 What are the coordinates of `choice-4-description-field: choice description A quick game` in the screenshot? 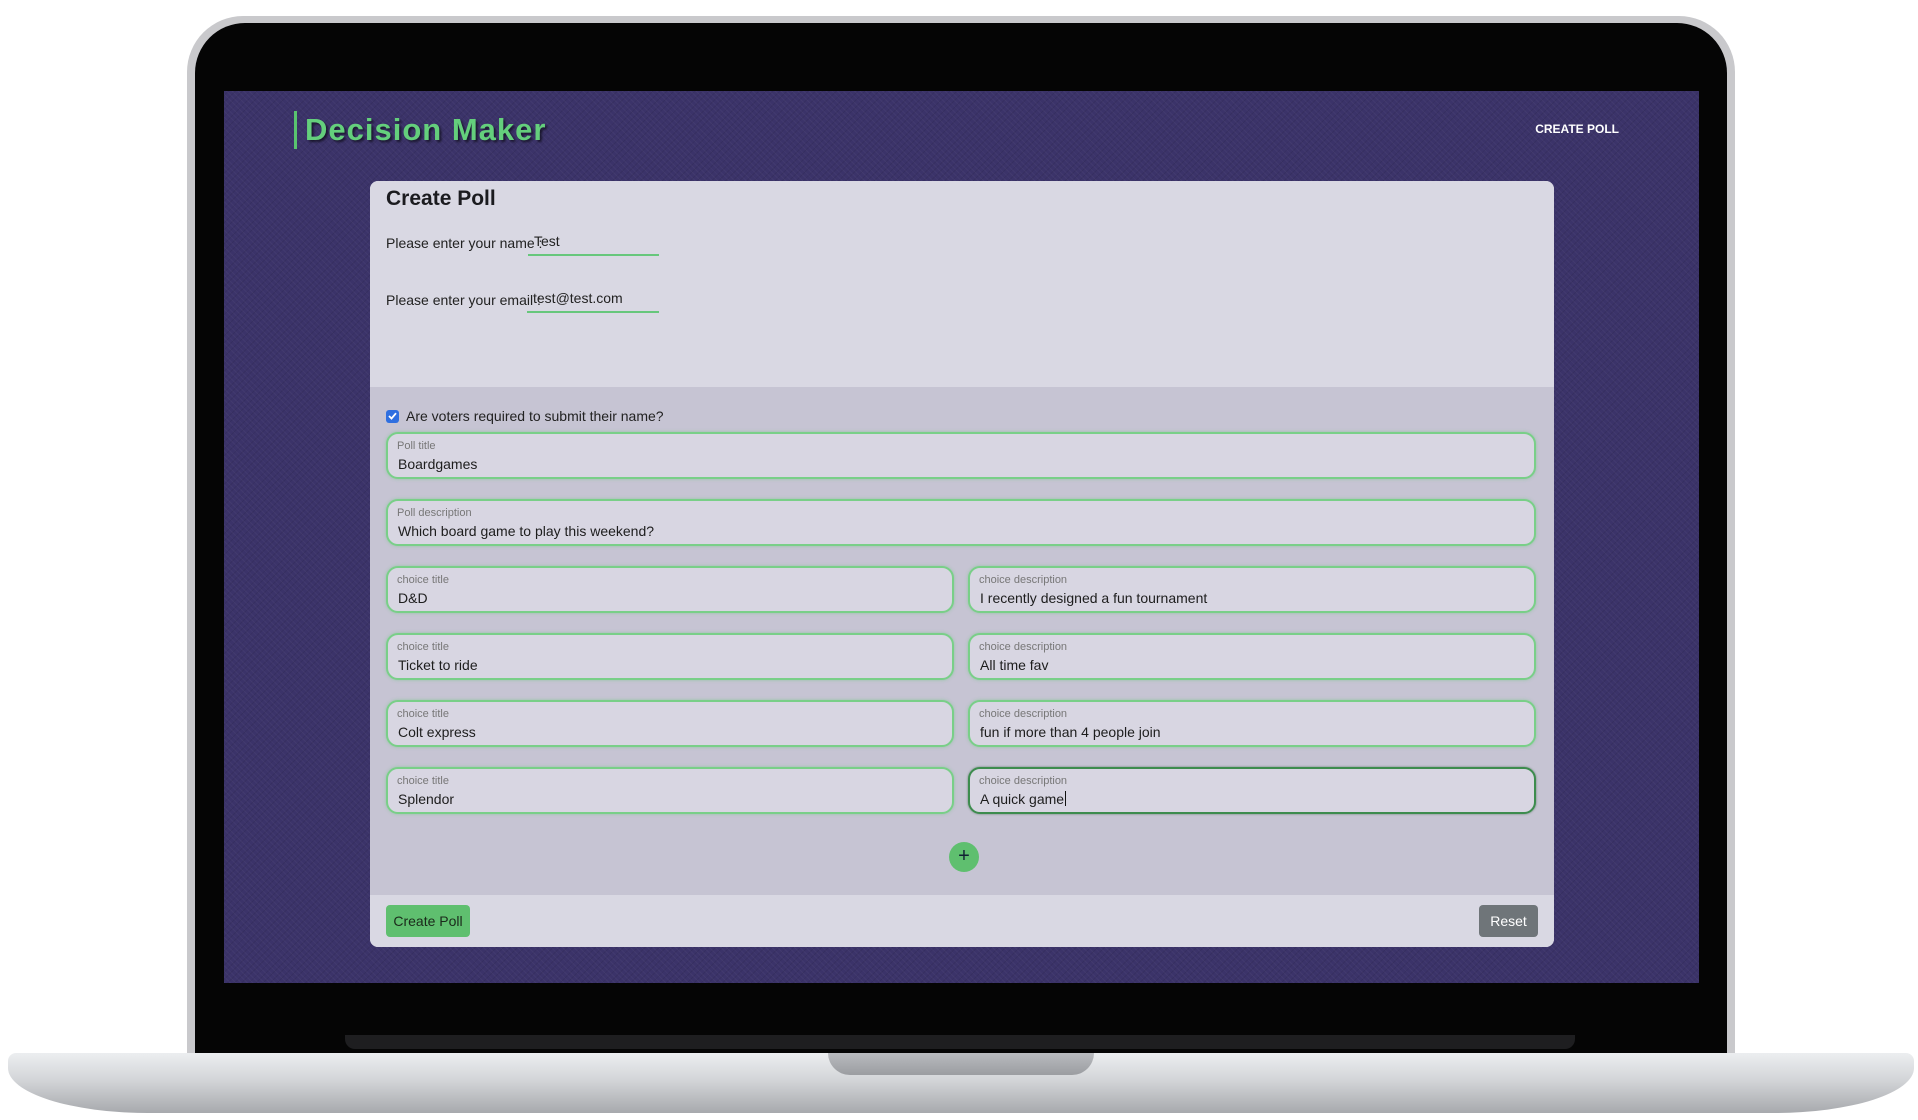 It's located at (1252, 790).